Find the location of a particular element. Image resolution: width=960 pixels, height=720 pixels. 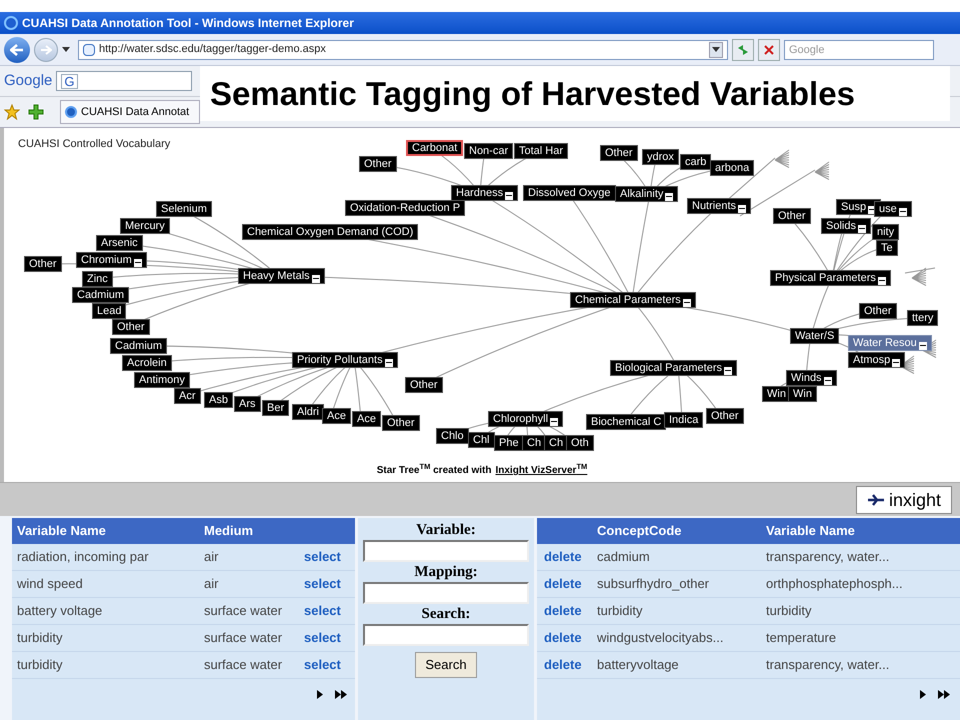

tree-node: Chl is located at coordinates (481, 440).